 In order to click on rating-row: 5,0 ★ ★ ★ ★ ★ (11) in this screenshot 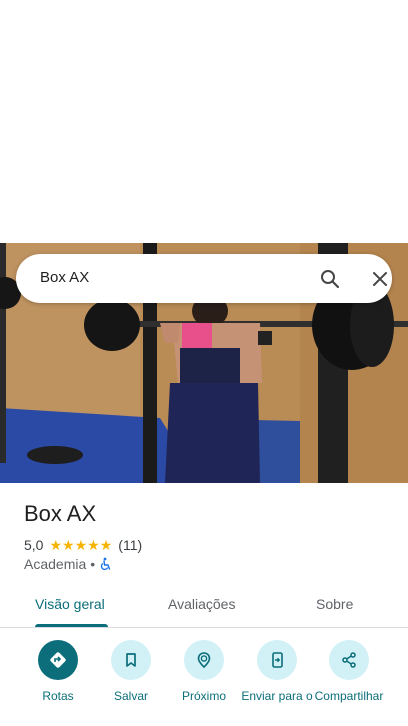, I will do `click(83, 545)`.